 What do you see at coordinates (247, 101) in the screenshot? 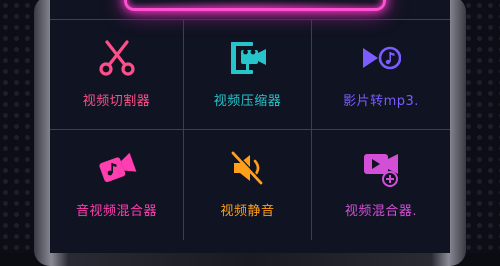
I see `tile-label: 视频压缩器` at bounding box center [247, 101].